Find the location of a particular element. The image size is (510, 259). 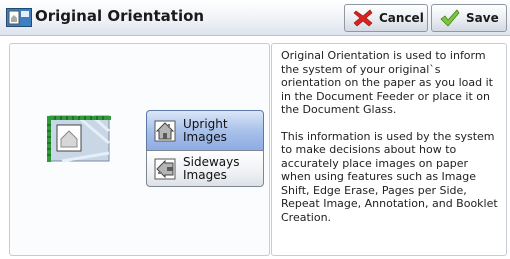

sideways-images-label: Sideways Images is located at coordinates (211, 168).